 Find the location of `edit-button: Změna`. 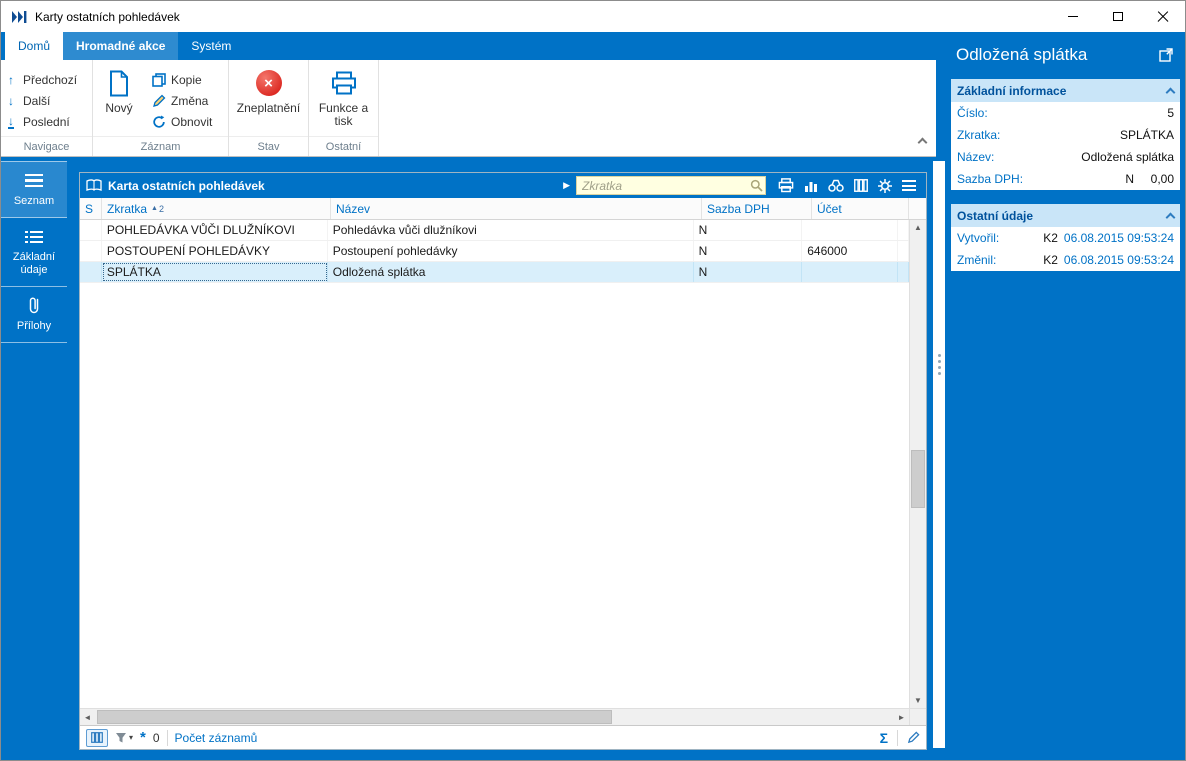

edit-button: Změna is located at coordinates (182, 100).